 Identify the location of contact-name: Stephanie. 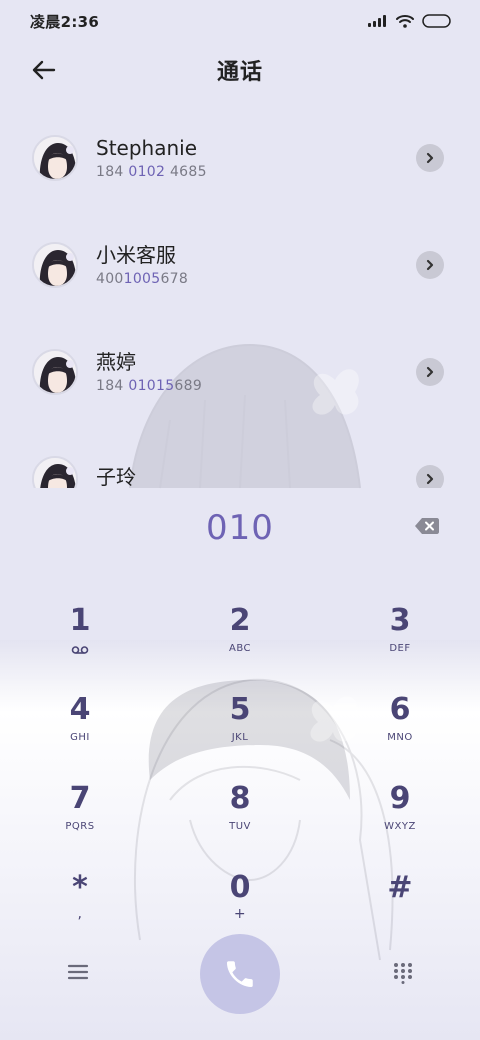
(147, 148).